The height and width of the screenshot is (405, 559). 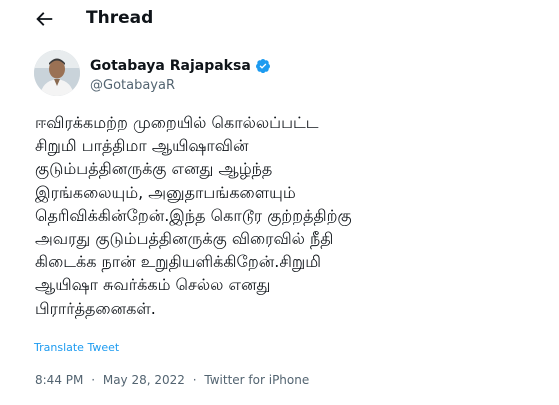 What do you see at coordinates (76, 347) in the screenshot?
I see `translate-tweet-link: Translate Tweet` at bounding box center [76, 347].